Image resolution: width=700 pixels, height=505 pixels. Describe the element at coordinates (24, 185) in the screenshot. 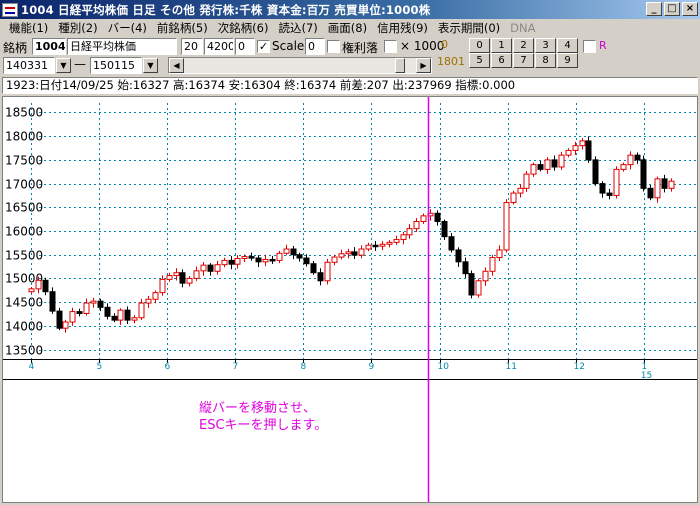

I see `y-tick-label: 17000` at that location.